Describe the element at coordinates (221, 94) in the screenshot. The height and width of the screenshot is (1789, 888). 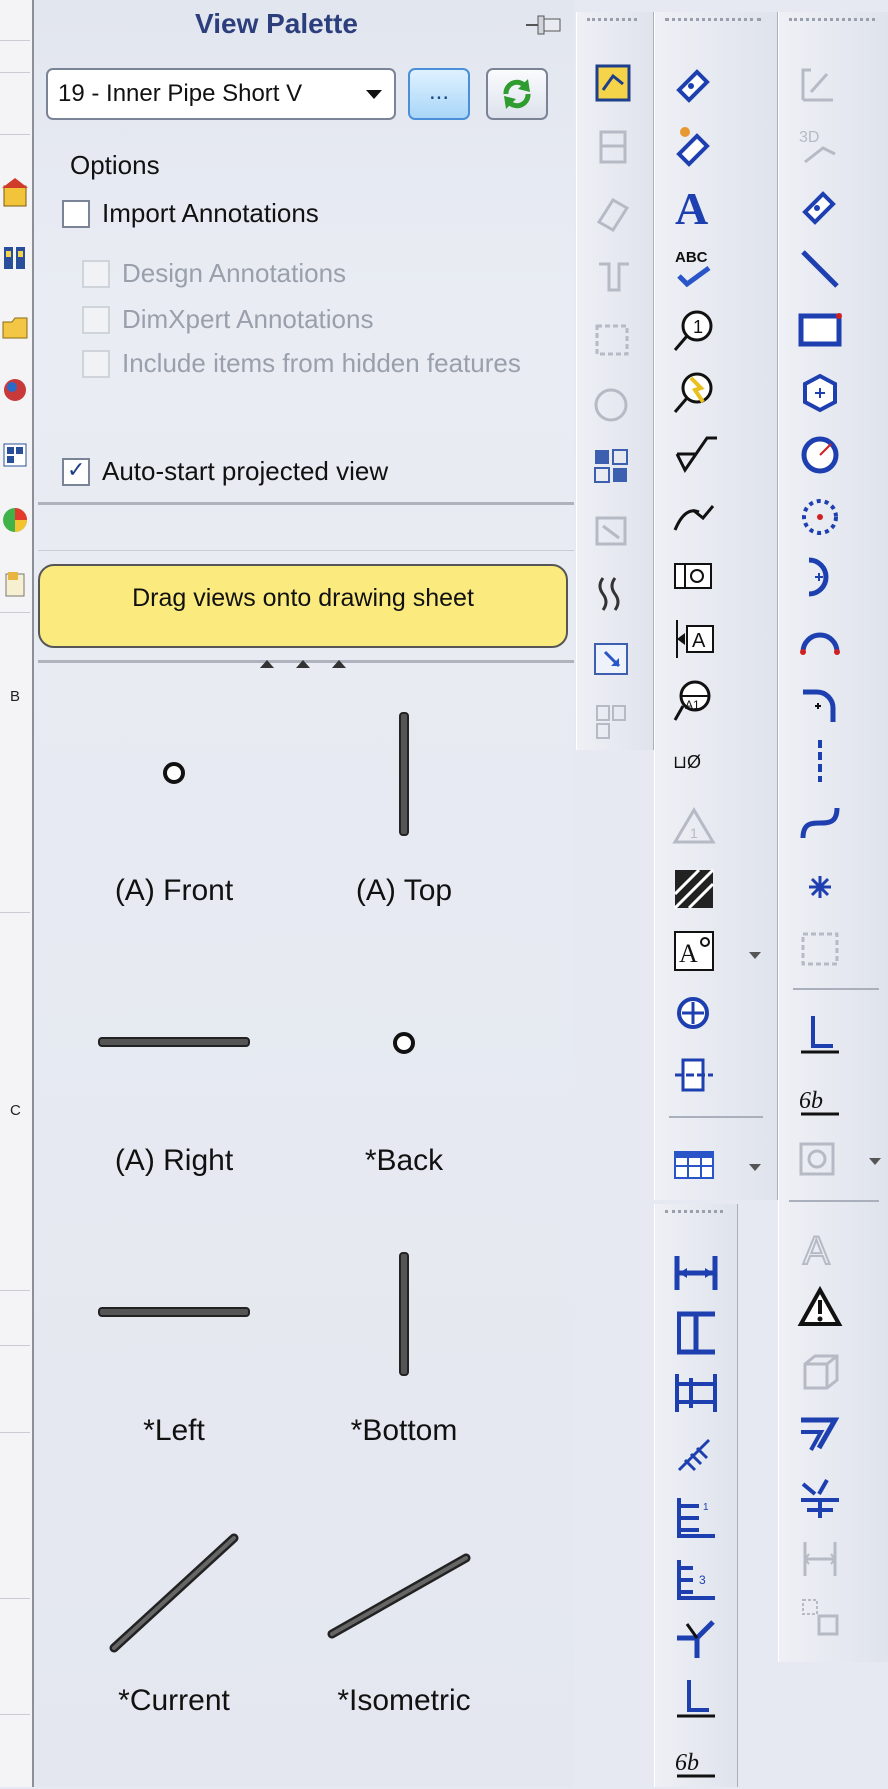
I see `view-select-dropdown: 19 - Inner Pipe Short V` at that location.